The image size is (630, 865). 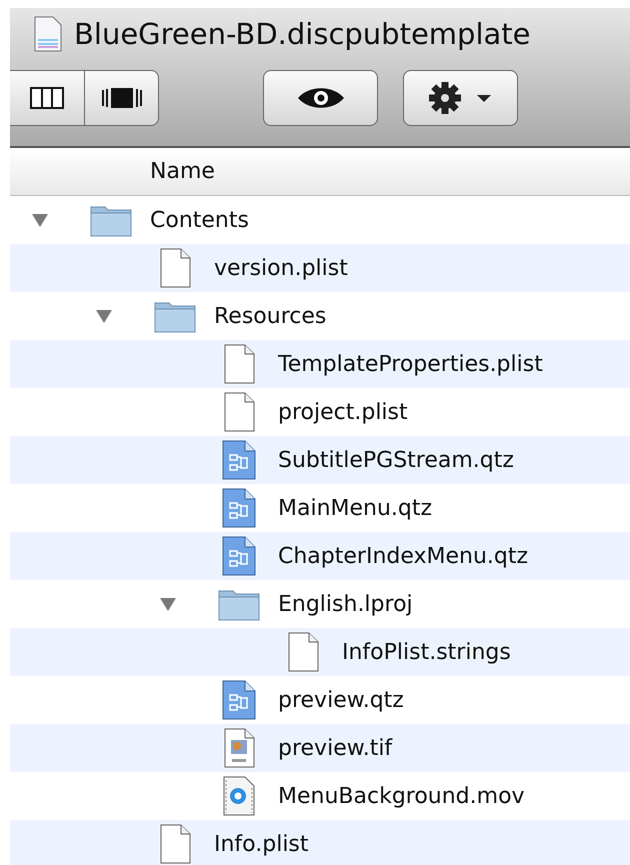 I want to click on file-name: MenuBackground.mov, so click(x=401, y=796).